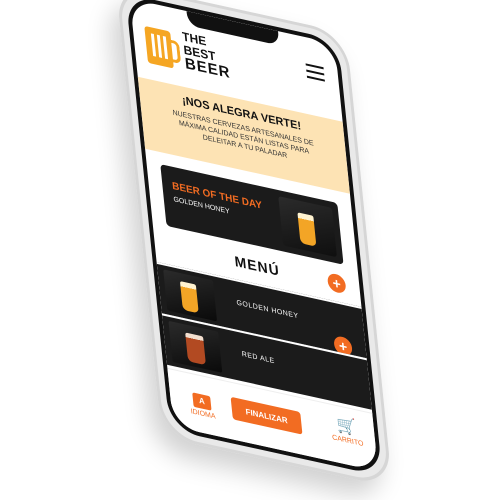  What do you see at coordinates (258, 358) in the screenshot?
I see `menu-item-name: RED ALE` at bounding box center [258, 358].